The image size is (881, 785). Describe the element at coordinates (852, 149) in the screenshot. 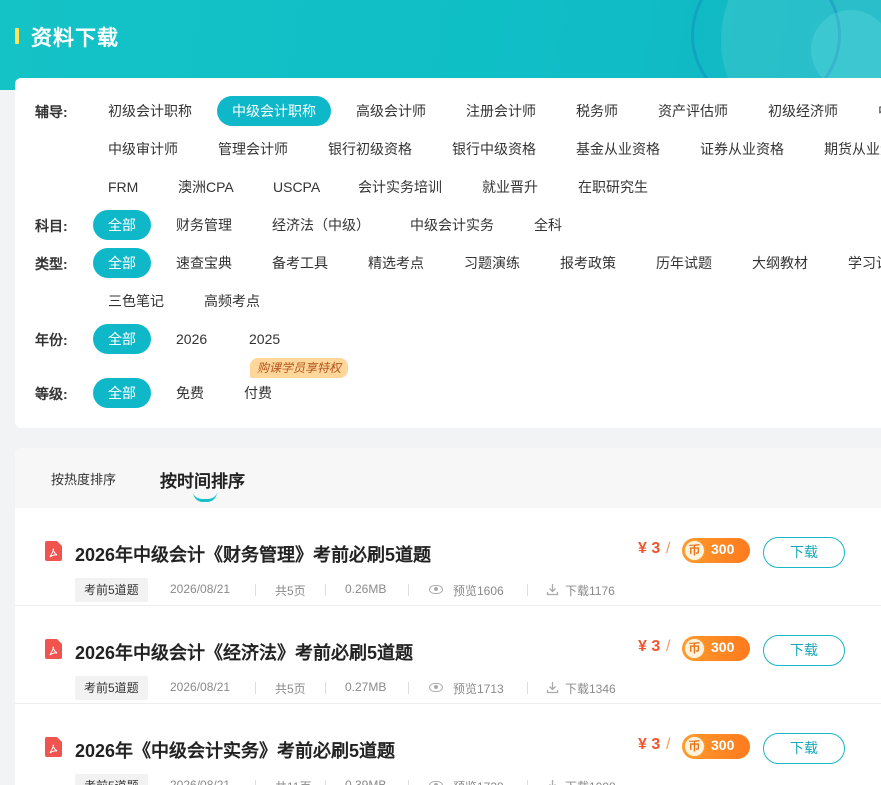

I see `filter-option-coach: 期货从业资` at that location.